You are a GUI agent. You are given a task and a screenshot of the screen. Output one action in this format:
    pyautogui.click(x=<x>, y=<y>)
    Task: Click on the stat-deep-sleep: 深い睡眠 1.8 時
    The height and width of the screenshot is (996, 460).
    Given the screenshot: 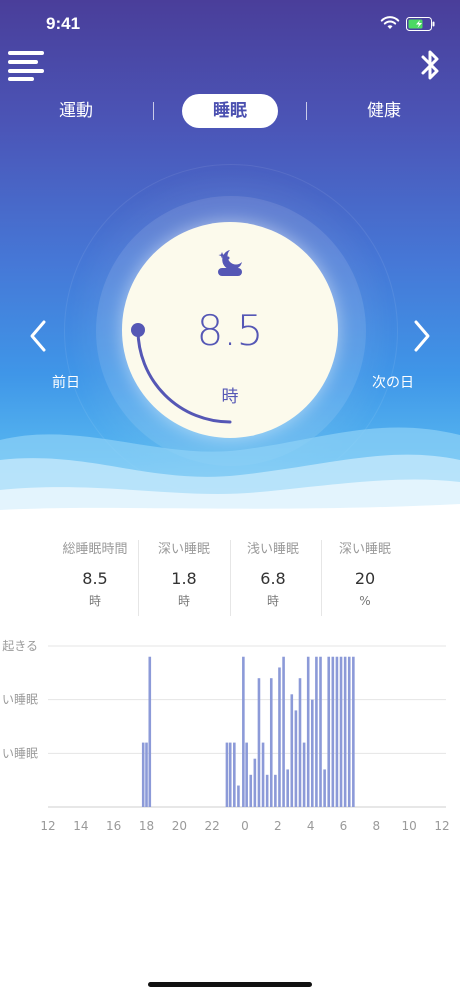 What is the action you would take?
    pyautogui.click(x=184, y=575)
    